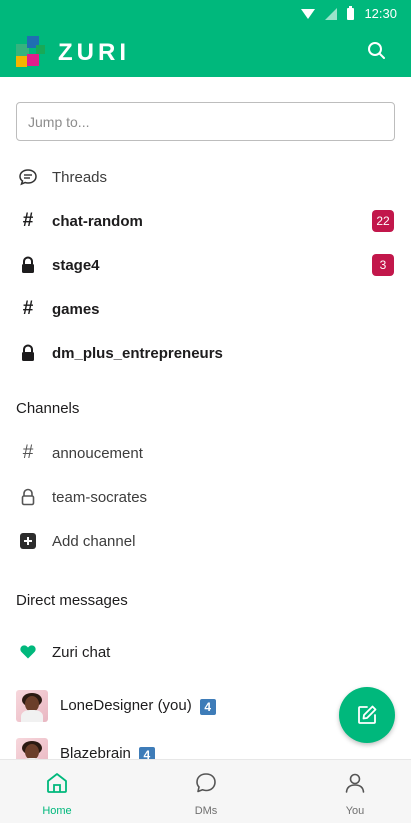 The image size is (411, 823). What do you see at coordinates (205, 309) in the screenshot?
I see `channel-games: # games` at bounding box center [205, 309].